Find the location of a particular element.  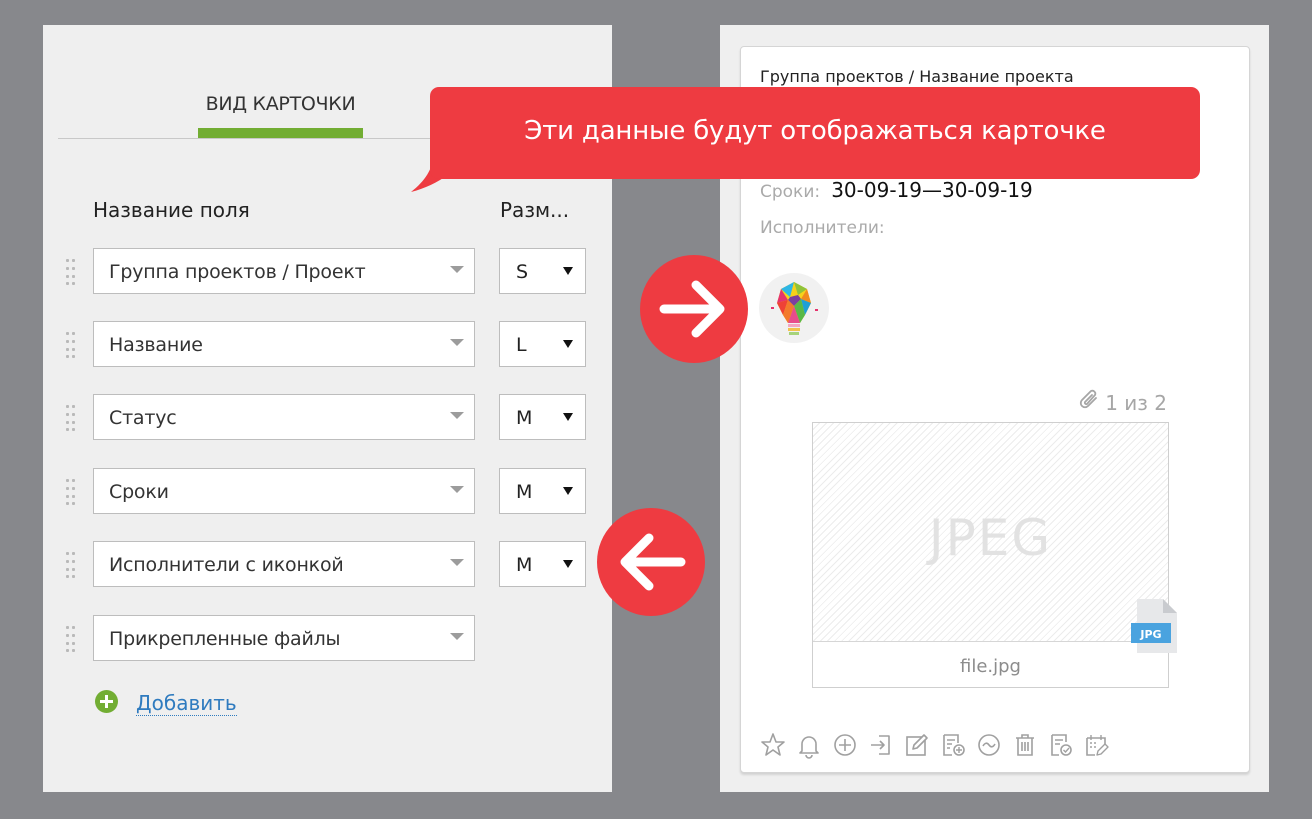

avatar is located at coordinates (794, 308).